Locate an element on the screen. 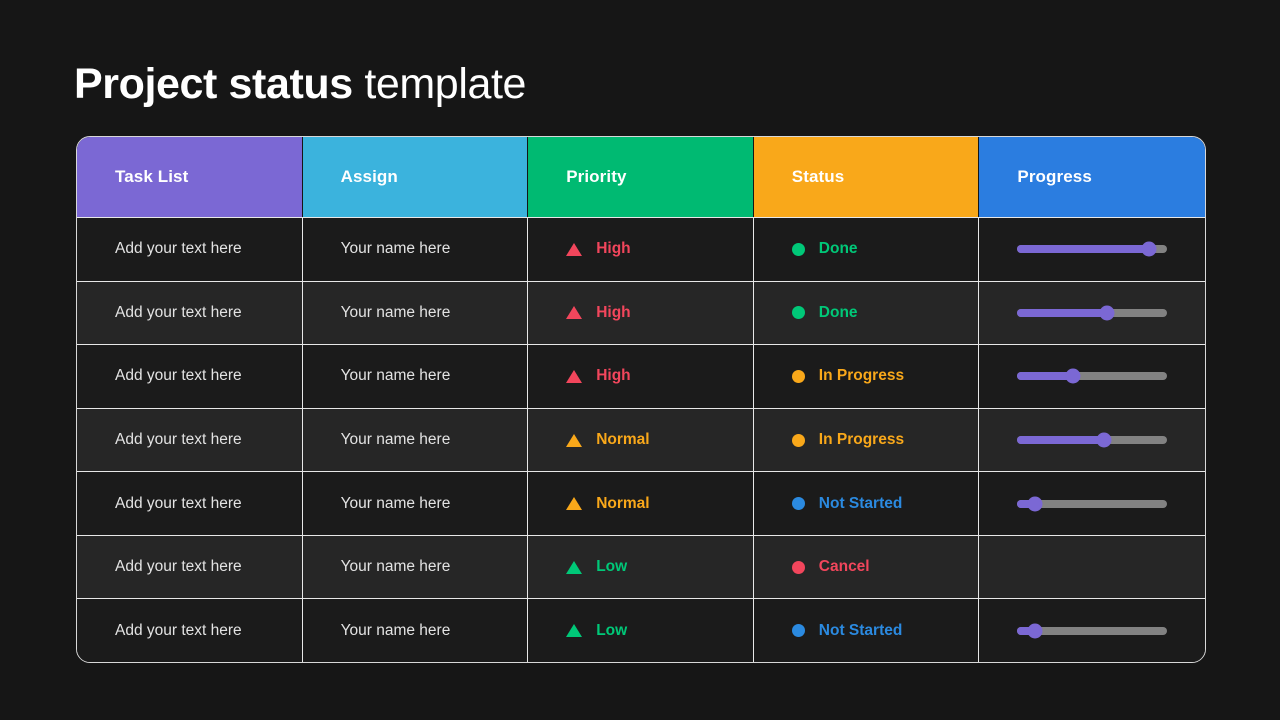  status-label: Not Started is located at coordinates (860, 503).